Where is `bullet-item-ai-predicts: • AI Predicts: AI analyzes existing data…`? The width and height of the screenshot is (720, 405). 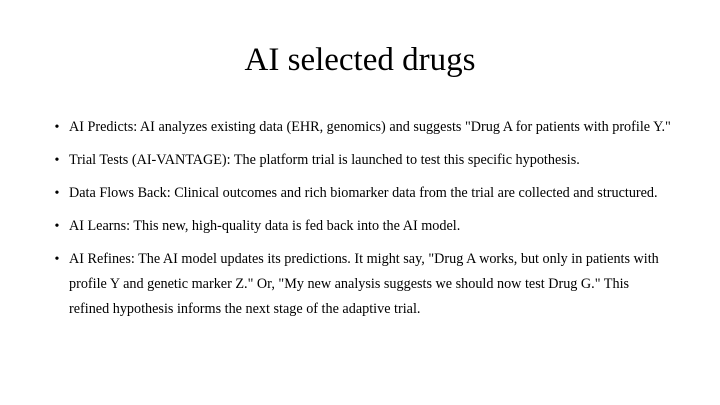
bullet-item-ai-predicts: • AI Predicts: AI analyzes existing data… is located at coordinates (360, 127).